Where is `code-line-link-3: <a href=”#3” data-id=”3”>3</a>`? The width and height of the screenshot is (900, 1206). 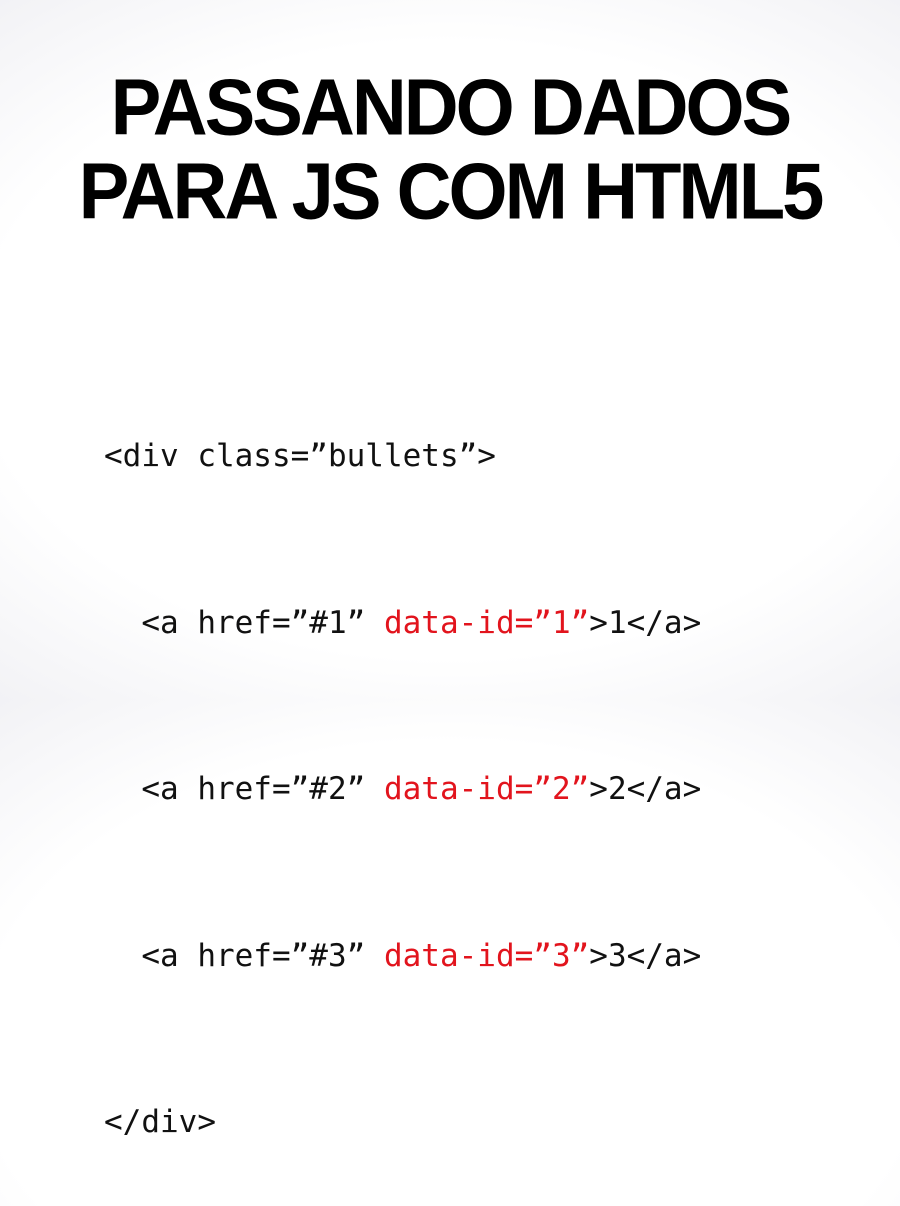
code-line-link-3: <a href=”#3” data-id=”3”>3</a> is located at coordinates (402, 957).